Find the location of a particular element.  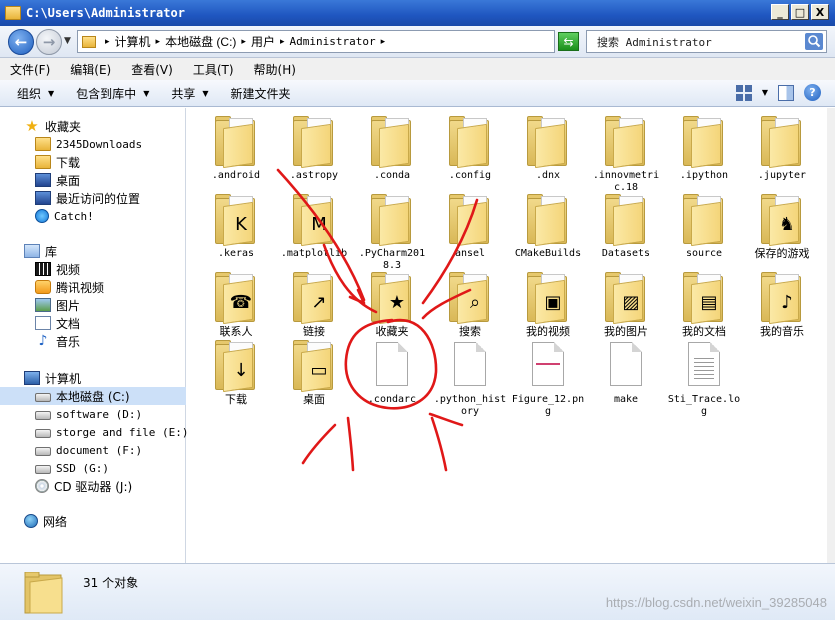

nav-item-drive-f: document (F:) is located at coordinates (93, 450).